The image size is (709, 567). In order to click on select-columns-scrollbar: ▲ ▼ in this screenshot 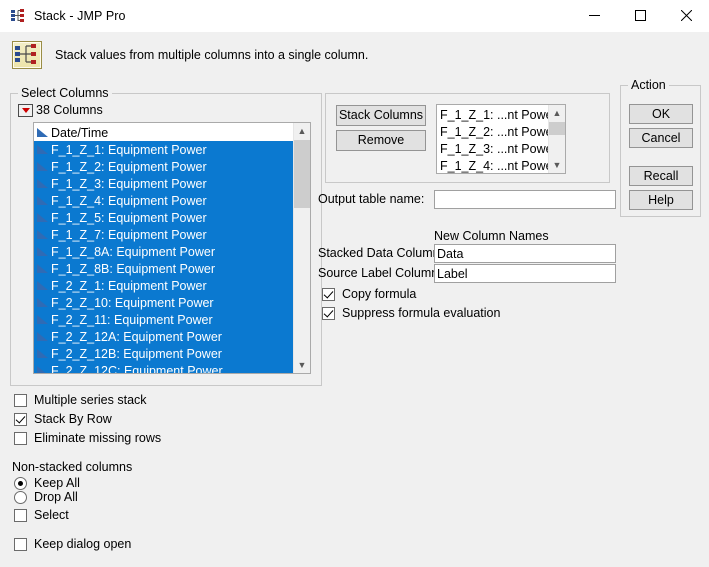, I will do `click(301, 248)`.